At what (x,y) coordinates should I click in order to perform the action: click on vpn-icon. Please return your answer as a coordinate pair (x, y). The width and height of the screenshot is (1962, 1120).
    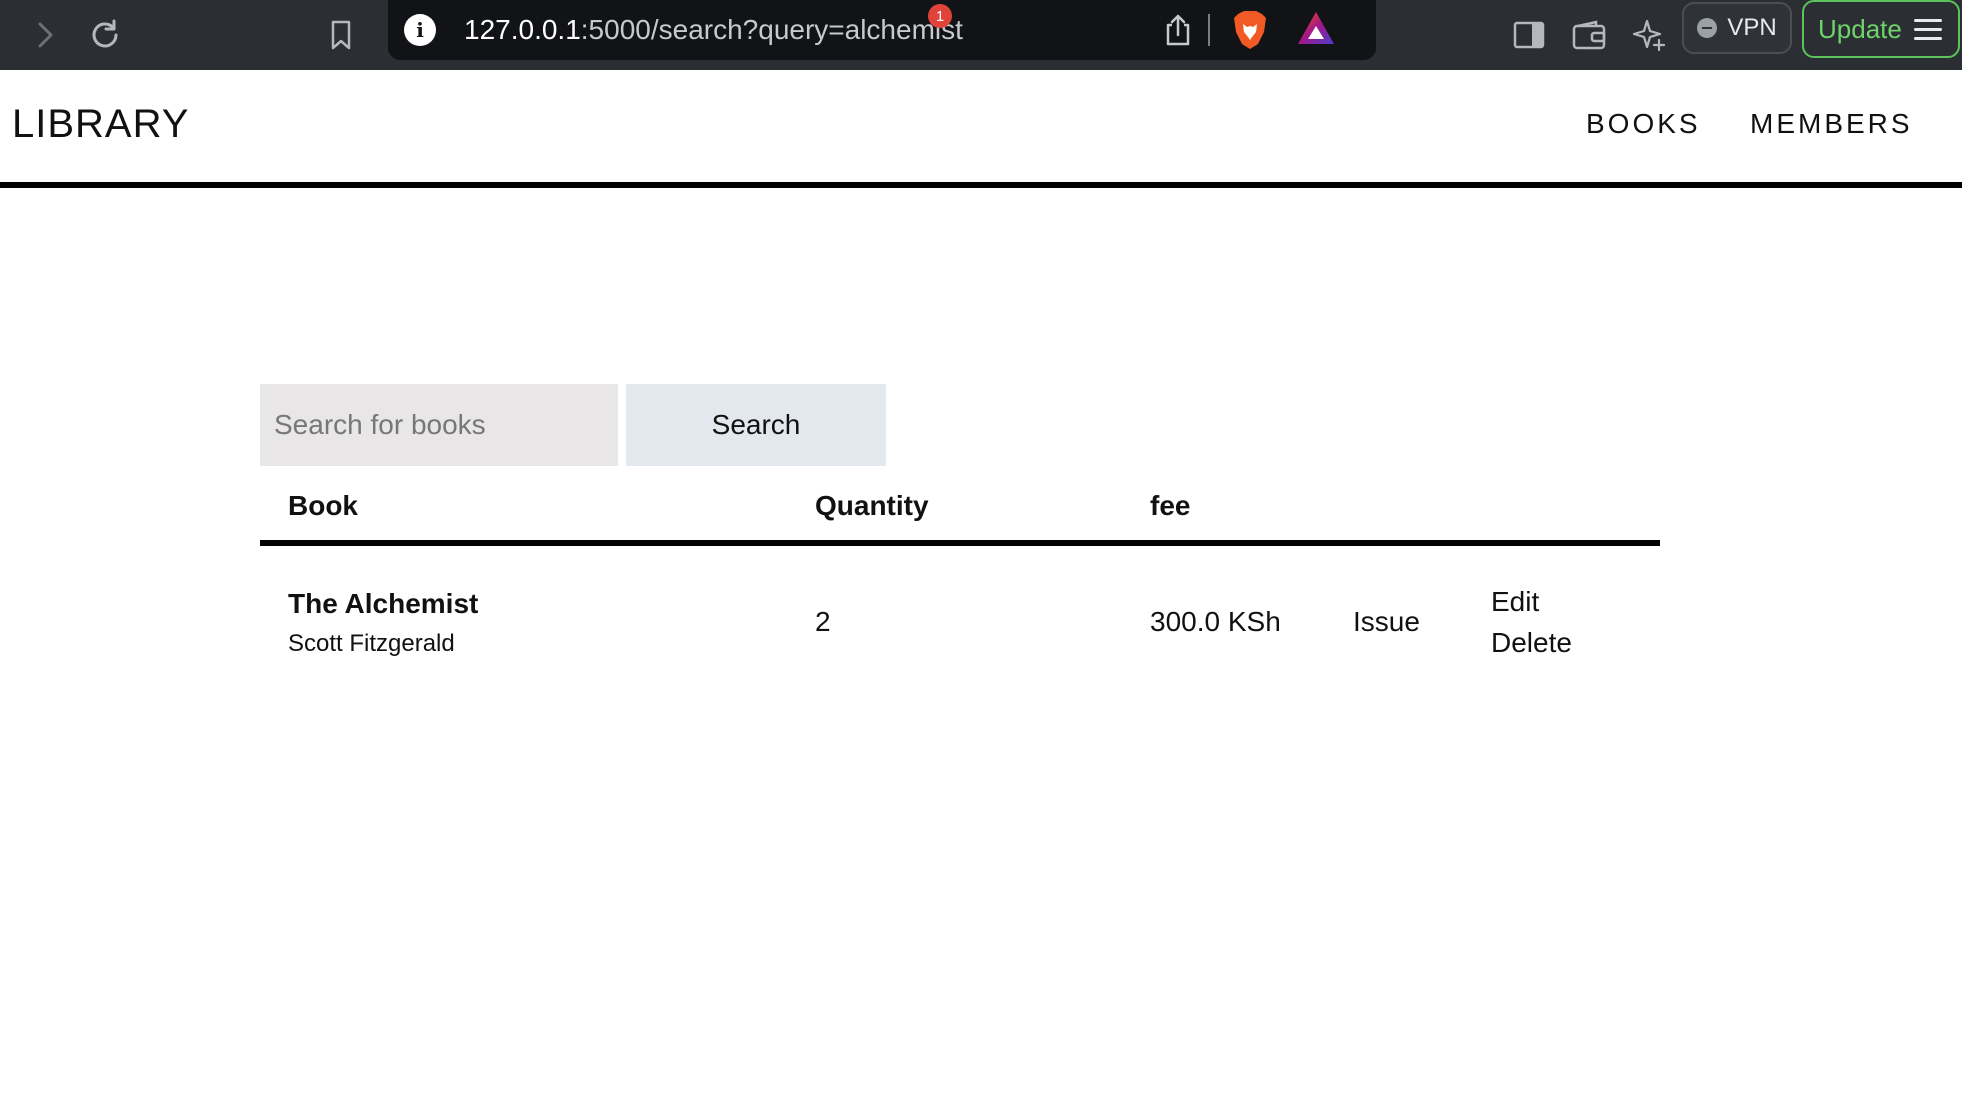
    Looking at the image, I should click on (1707, 28).